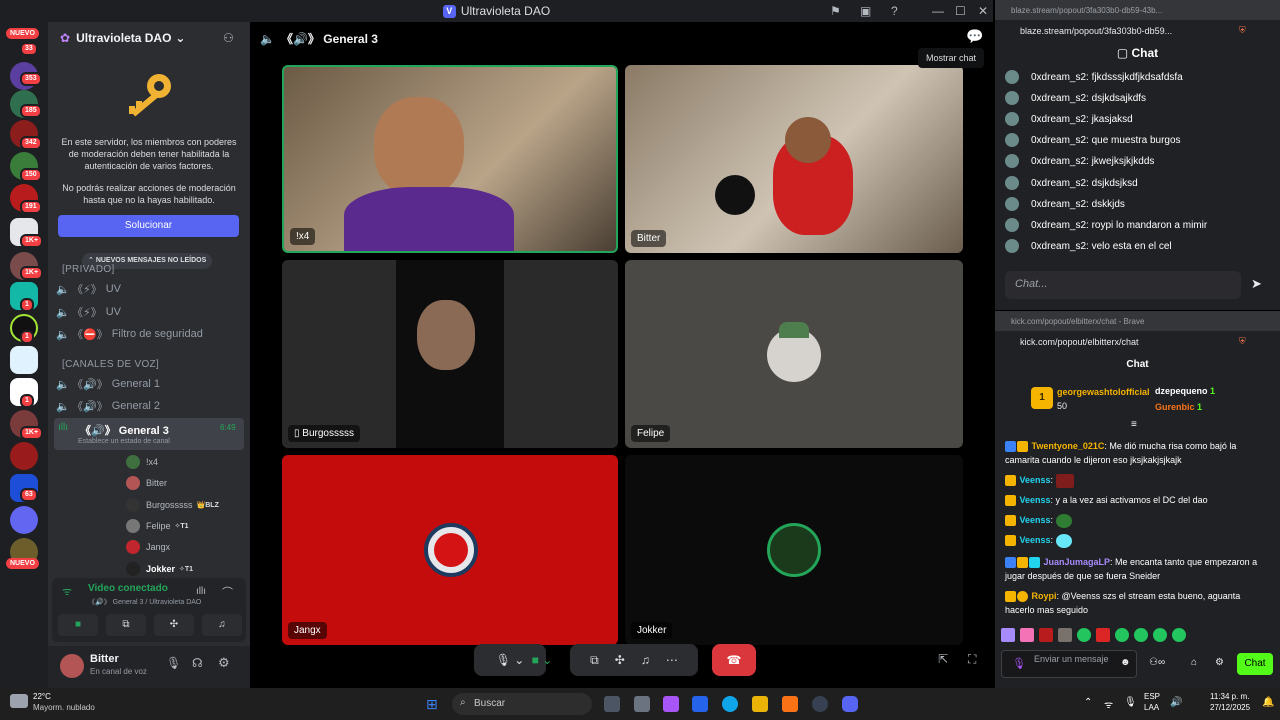 The image size is (1280, 720). What do you see at coordinates (700, 704) in the screenshot?
I see `store-icon` at bounding box center [700, 704].